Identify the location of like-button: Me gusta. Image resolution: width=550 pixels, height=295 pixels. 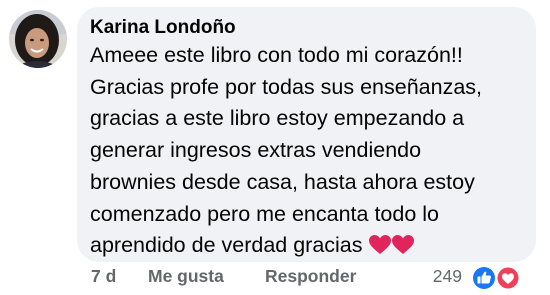
(186, 276).